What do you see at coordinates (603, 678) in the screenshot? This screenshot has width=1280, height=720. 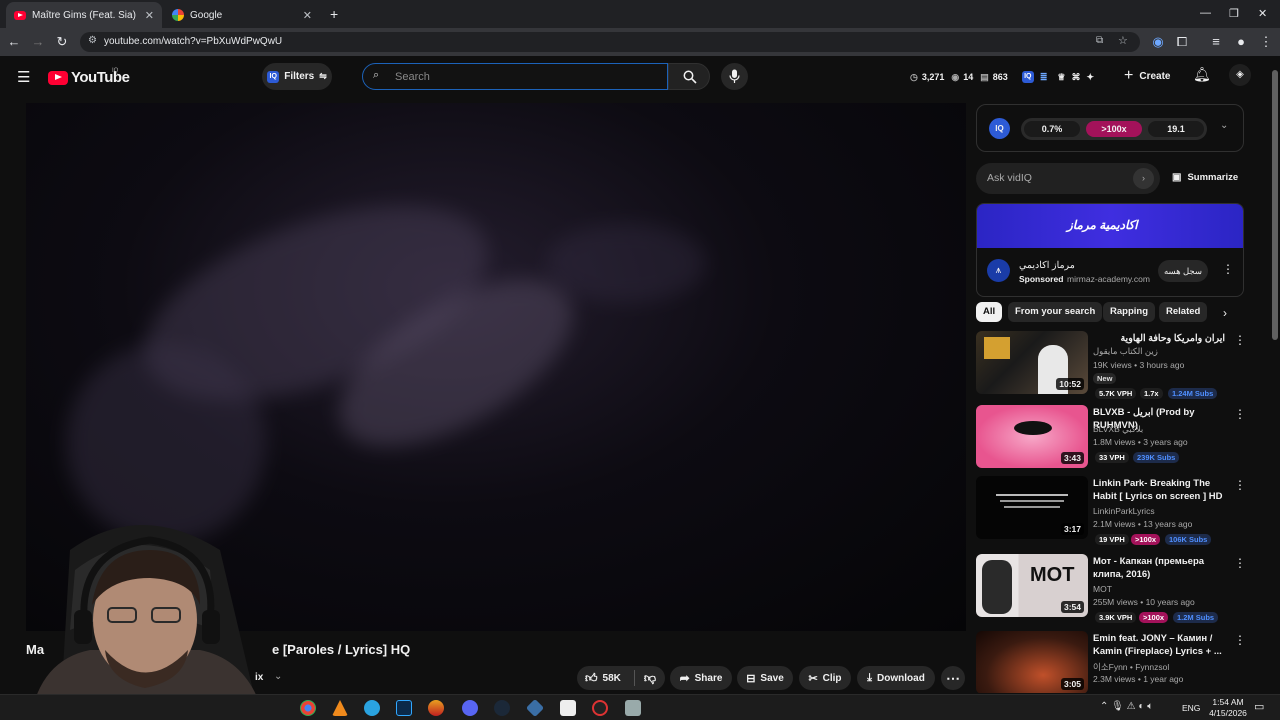 I see `like-button: 👍︎ 58K` at bounding box center [603, 678].